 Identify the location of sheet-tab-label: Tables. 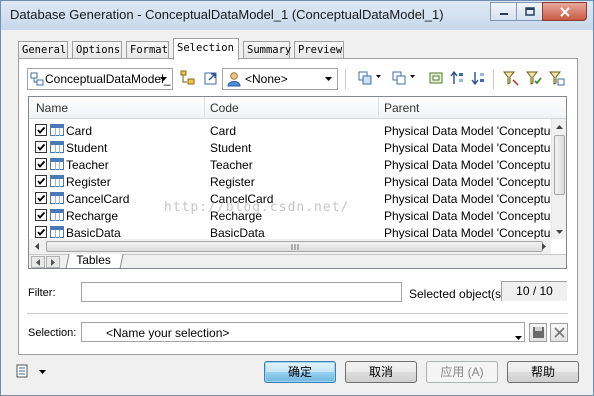
(93, 260).